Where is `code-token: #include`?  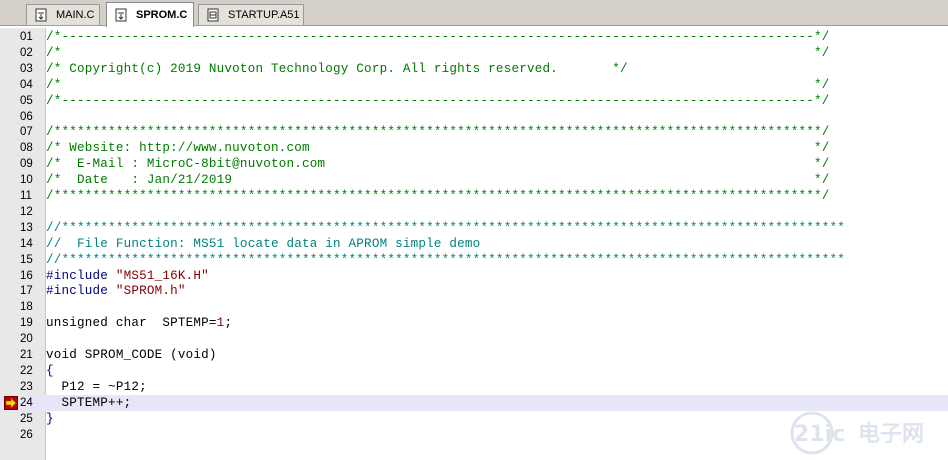 code-token: #include is located at coordinates (81, 275).